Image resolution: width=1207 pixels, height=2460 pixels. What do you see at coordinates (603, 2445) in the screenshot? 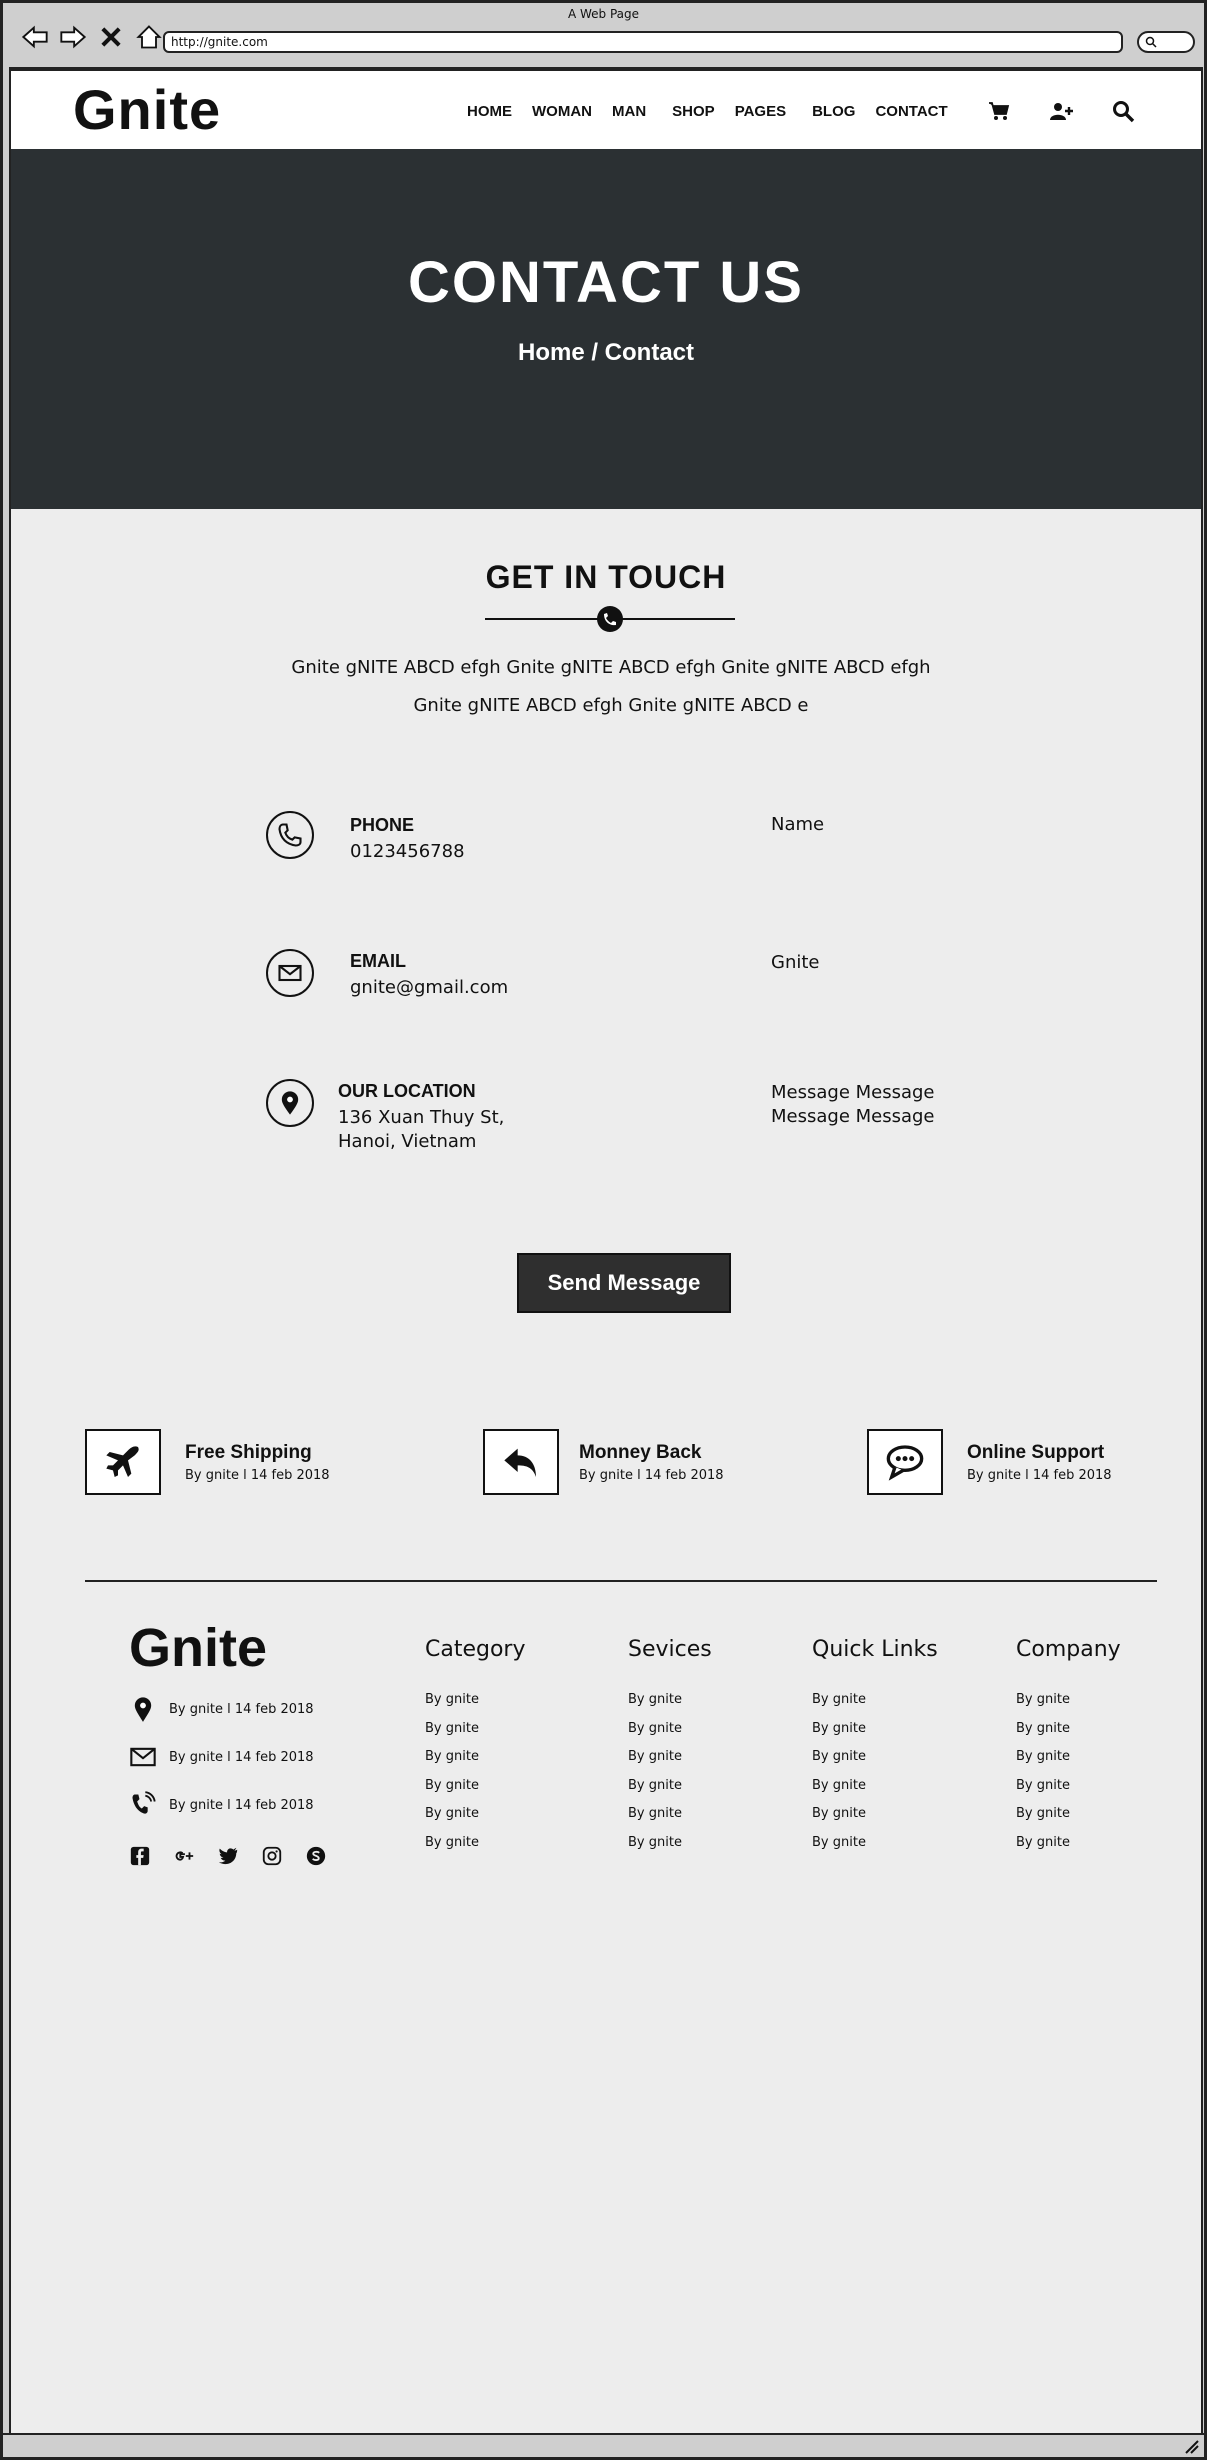
I see `status-bar` at bounding box center [603, 2445].